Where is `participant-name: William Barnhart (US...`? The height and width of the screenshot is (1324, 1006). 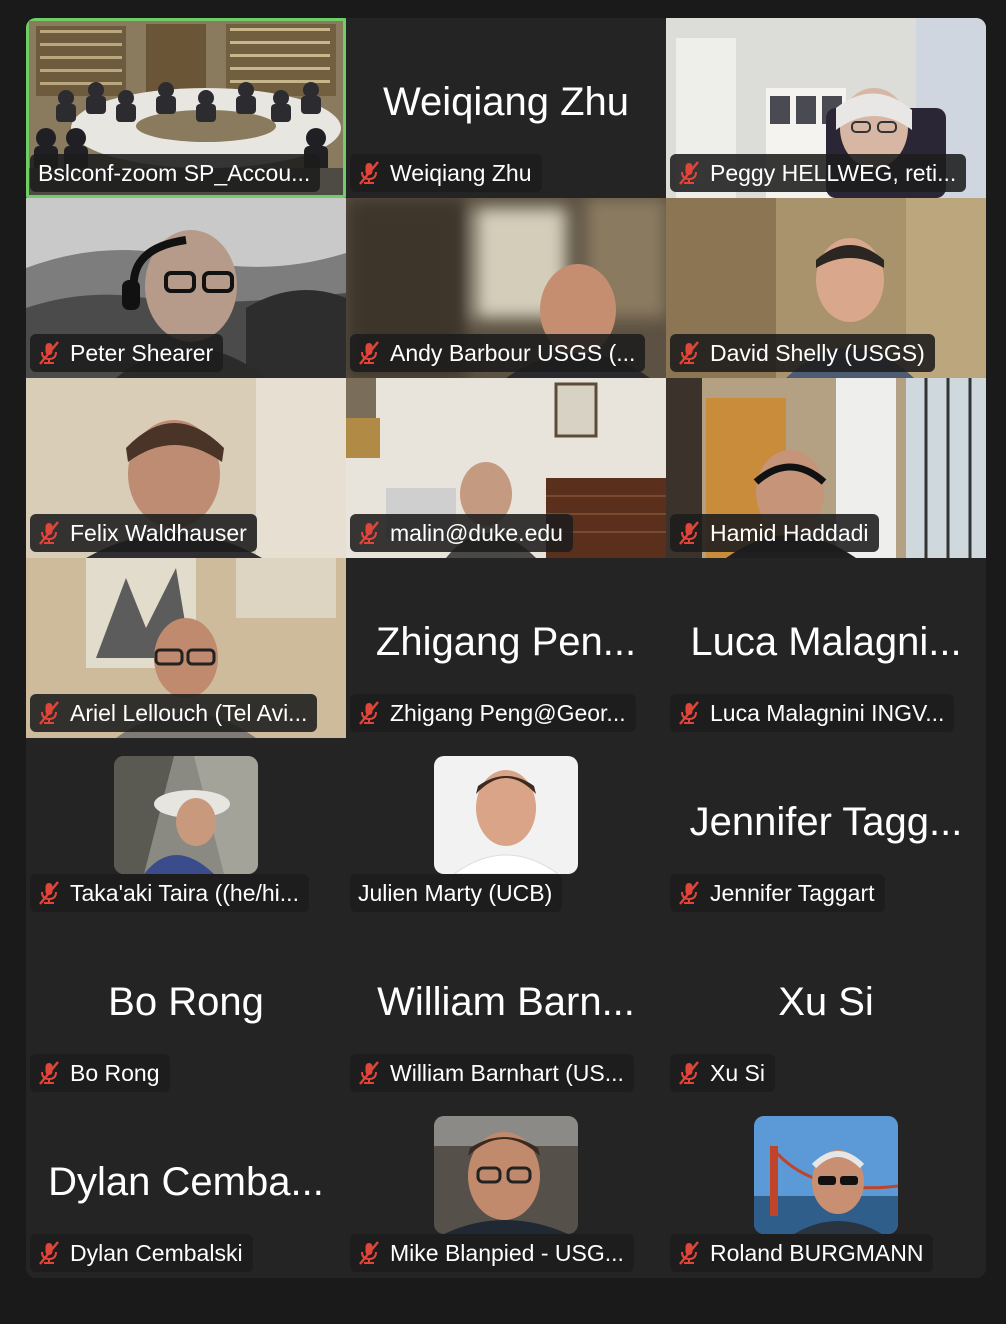 participant-name: William Barnhart (US... is located at coordinates (507, 1072).